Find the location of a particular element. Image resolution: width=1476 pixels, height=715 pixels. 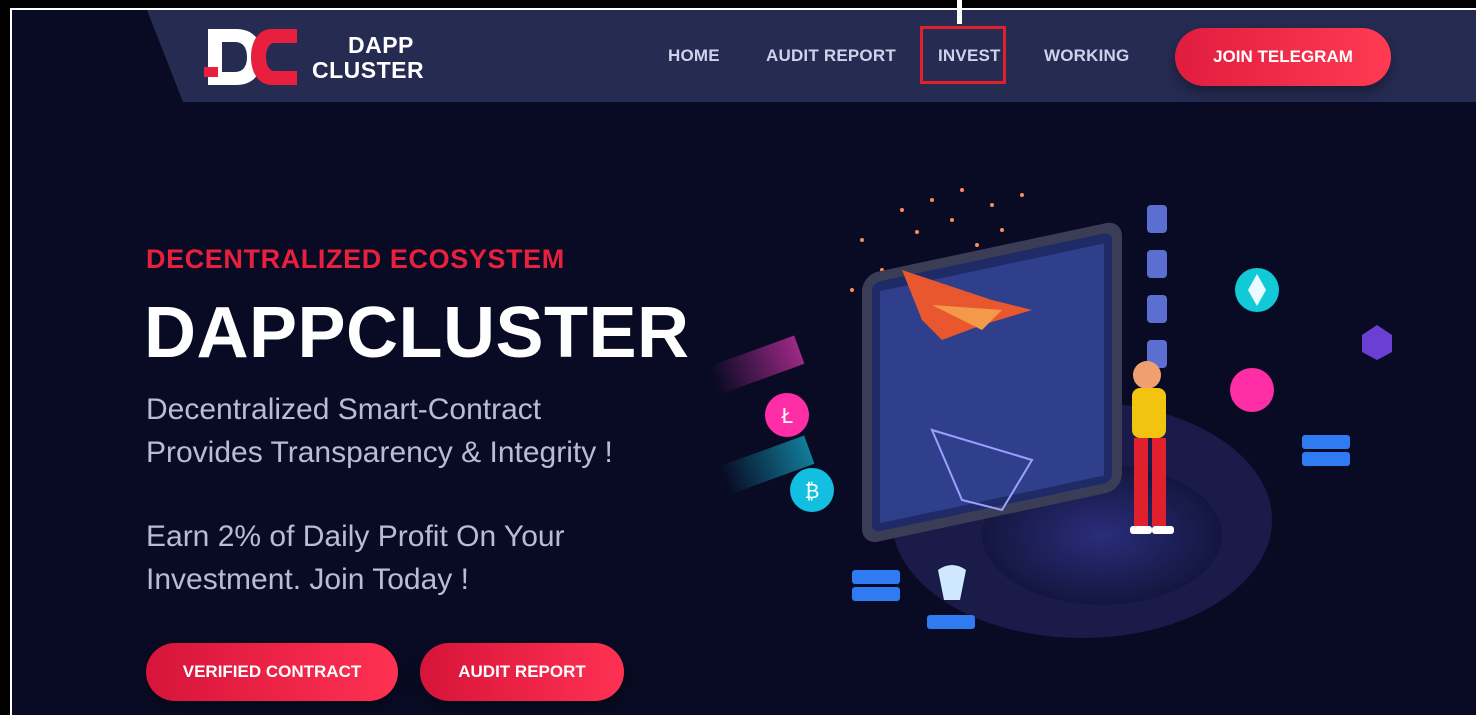

nav-working: WORKING is located at coordinates (1086, 56).